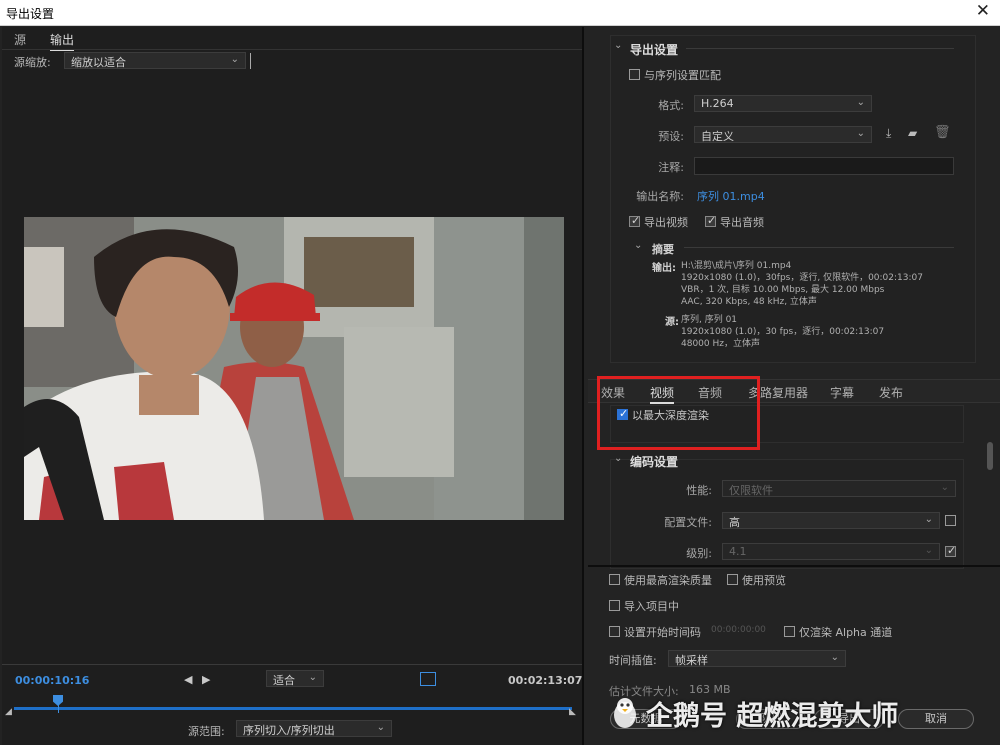  I want to click on max-quality-checkbox, so click(614, 579).